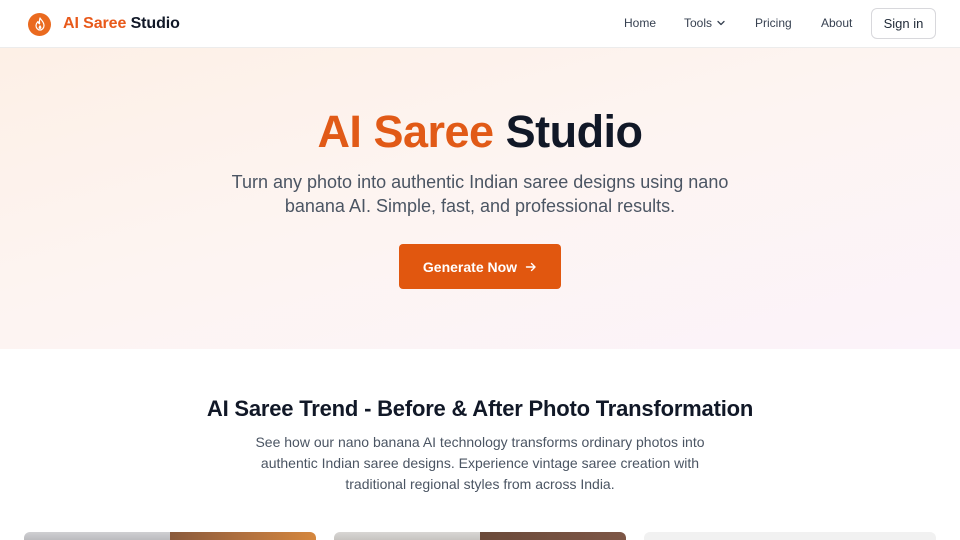  Describe the element at coordinates (836, 23) in the screenshot. I see `nav-link-about: About` at that location.